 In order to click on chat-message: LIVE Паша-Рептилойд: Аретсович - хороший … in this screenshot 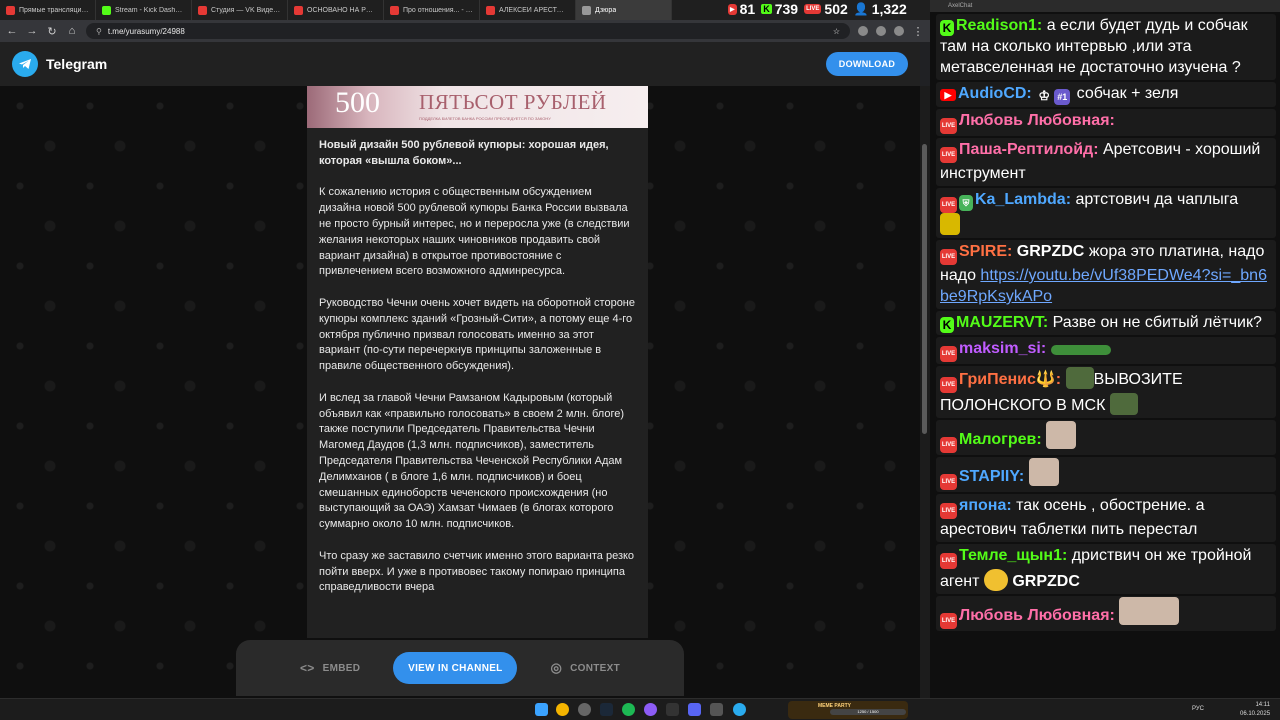, I will do `click(1106, 162)`.